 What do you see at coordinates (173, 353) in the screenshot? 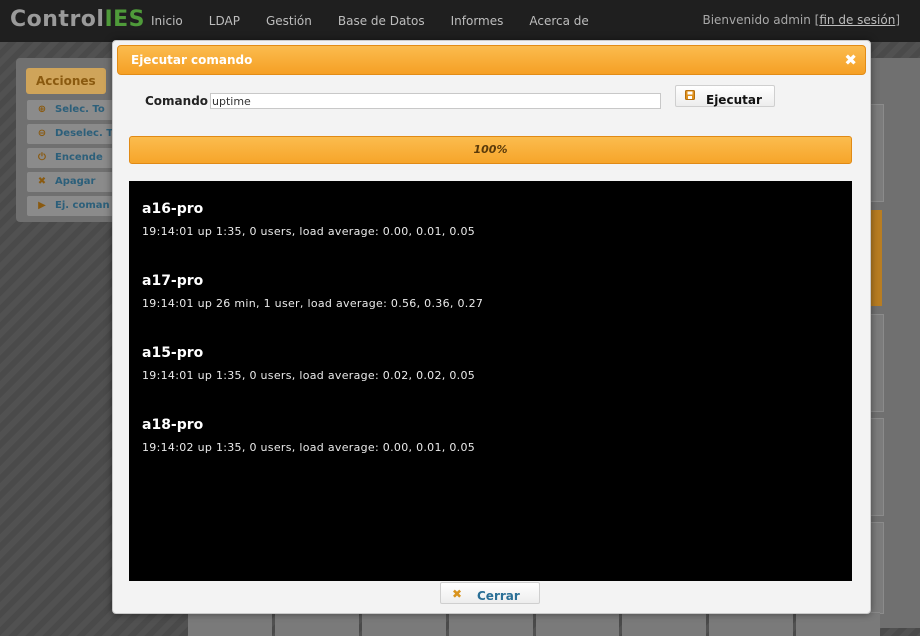
I see `result-host: a15-pro` at bounding box center [173, 353].